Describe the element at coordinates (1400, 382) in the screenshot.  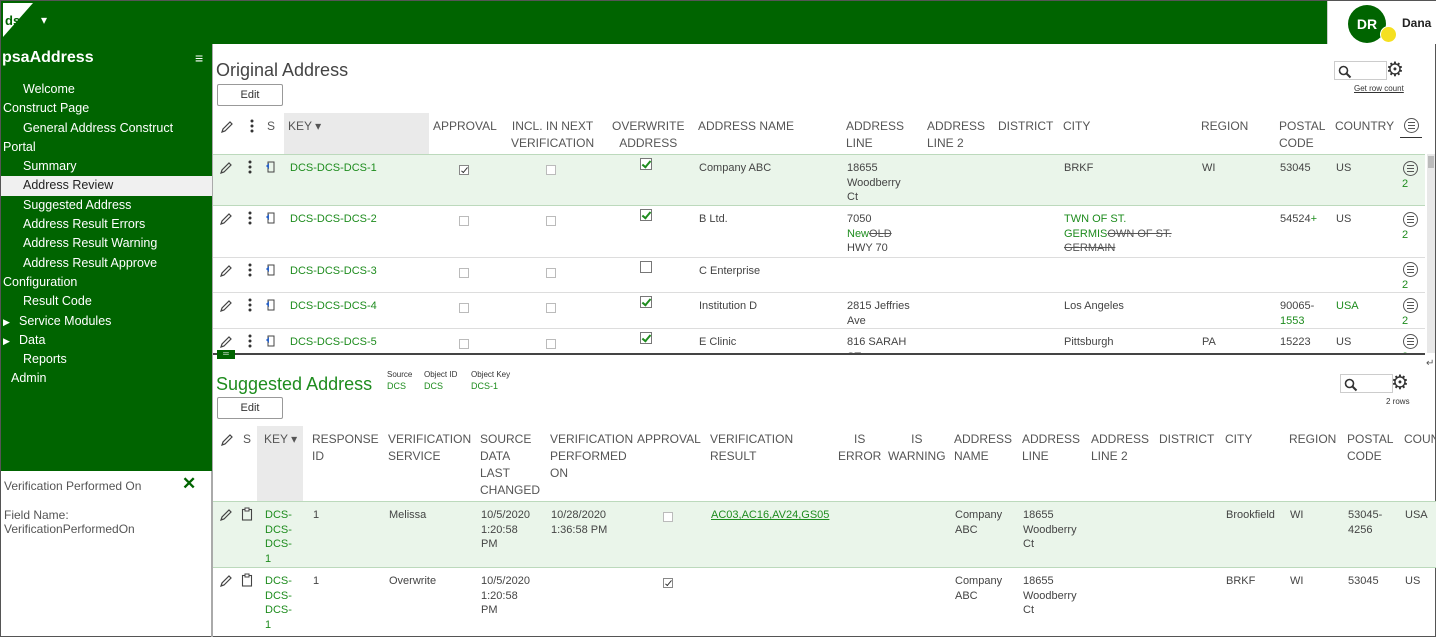
I see `suggested-gear-icon: ⚙` at that location.